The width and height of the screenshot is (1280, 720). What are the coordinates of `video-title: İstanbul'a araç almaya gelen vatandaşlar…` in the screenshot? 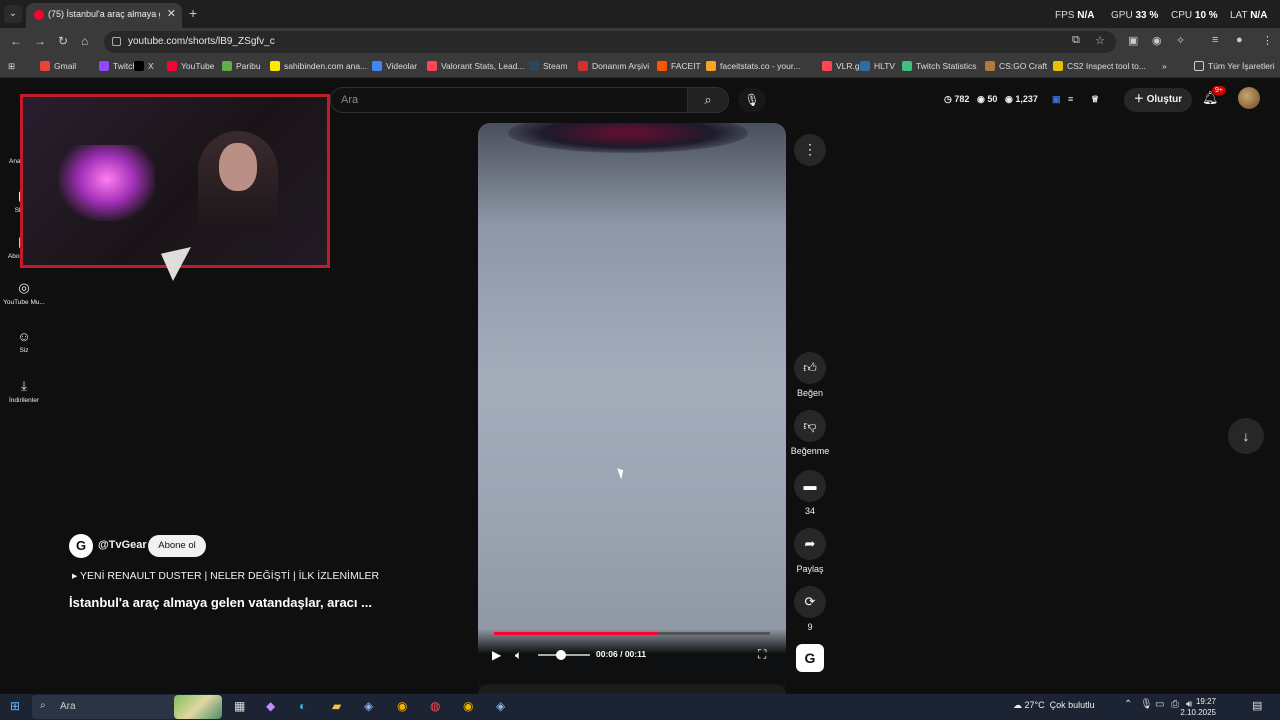 It's located at (220, 602).